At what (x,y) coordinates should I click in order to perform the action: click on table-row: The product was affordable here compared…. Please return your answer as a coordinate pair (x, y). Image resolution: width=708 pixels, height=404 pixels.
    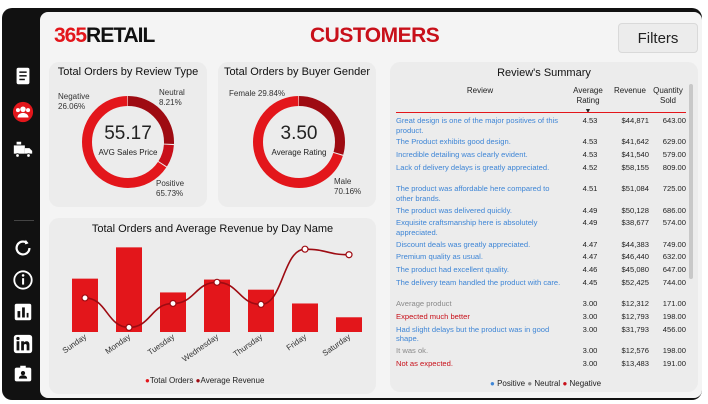
    Looking at the image, I should click on (541, 194).